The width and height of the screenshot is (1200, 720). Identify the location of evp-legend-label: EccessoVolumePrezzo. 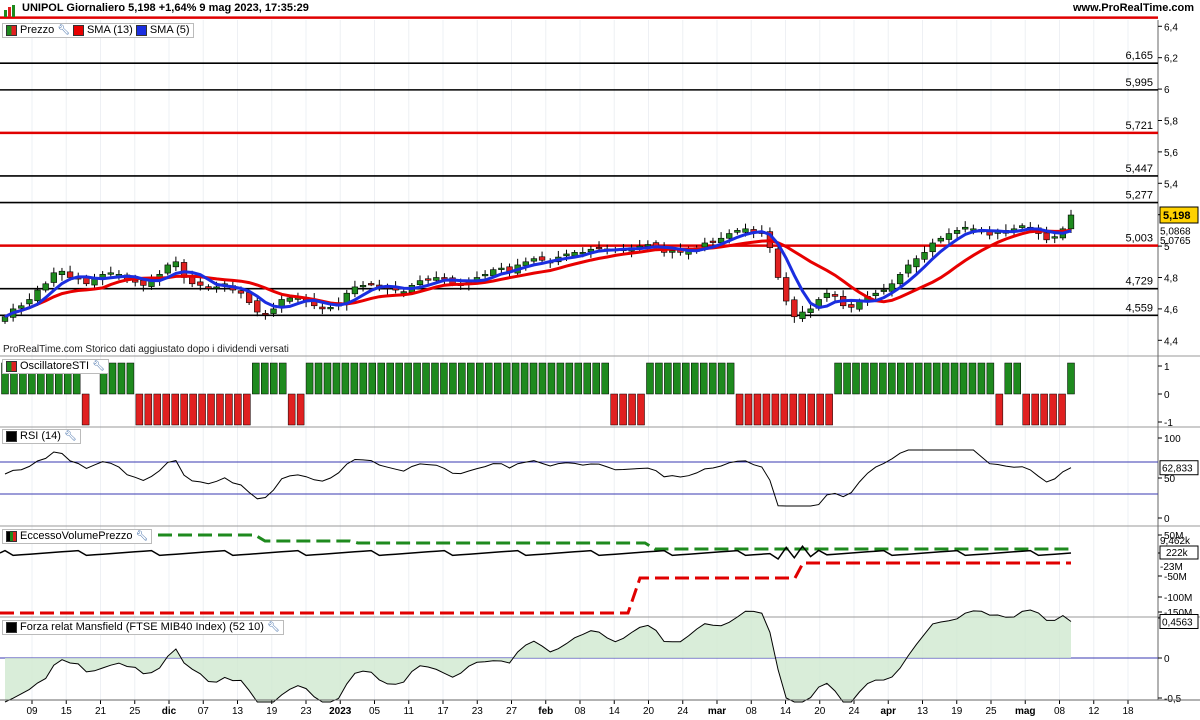
(76, 536).